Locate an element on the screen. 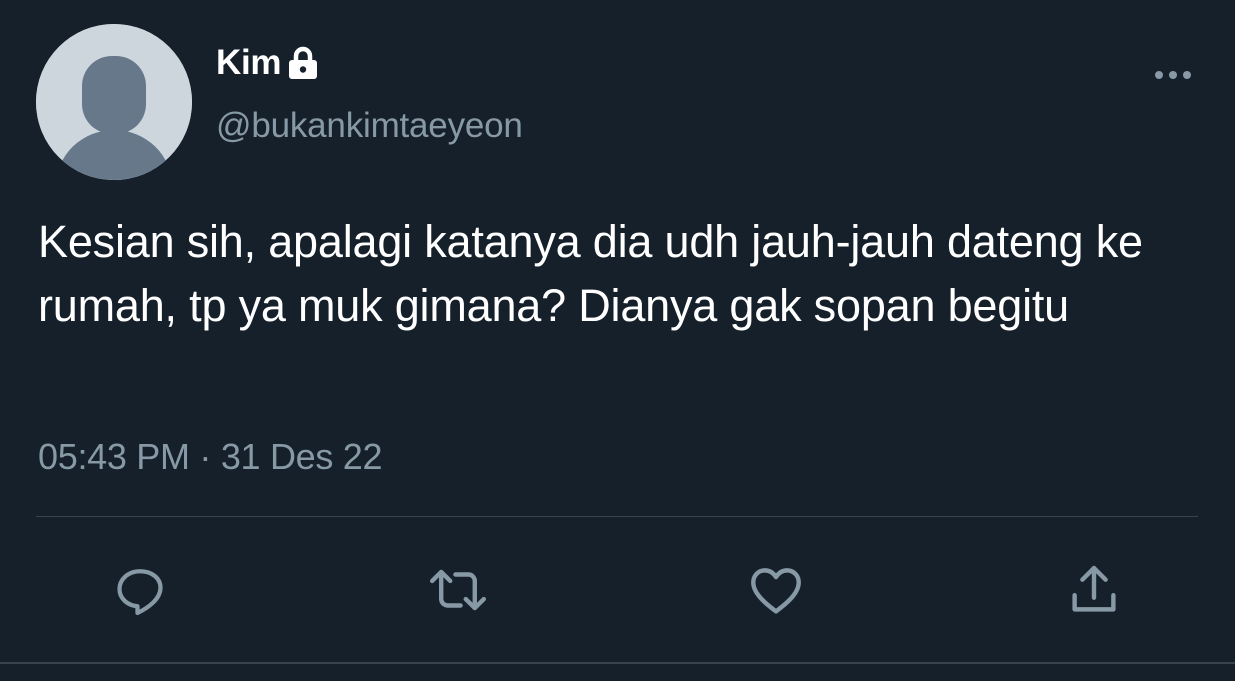 Image resolution: width=1235 pixels, height=681 pixels. retweet-button is located at coordinates (458, 590).